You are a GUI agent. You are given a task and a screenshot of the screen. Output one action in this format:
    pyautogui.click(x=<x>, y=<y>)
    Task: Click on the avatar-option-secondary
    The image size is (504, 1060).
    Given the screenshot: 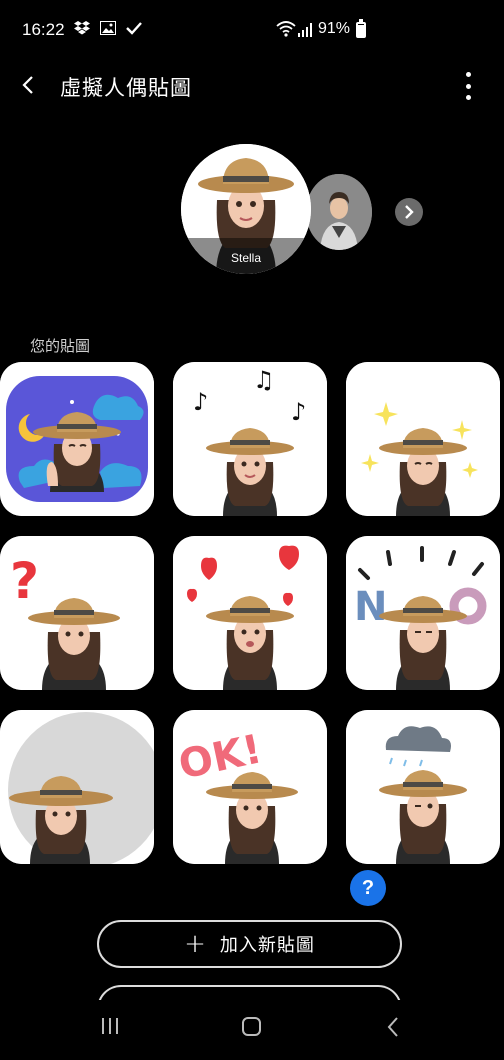 What is the action you would take?
    pyautogui.click(x=339, y=212)
    